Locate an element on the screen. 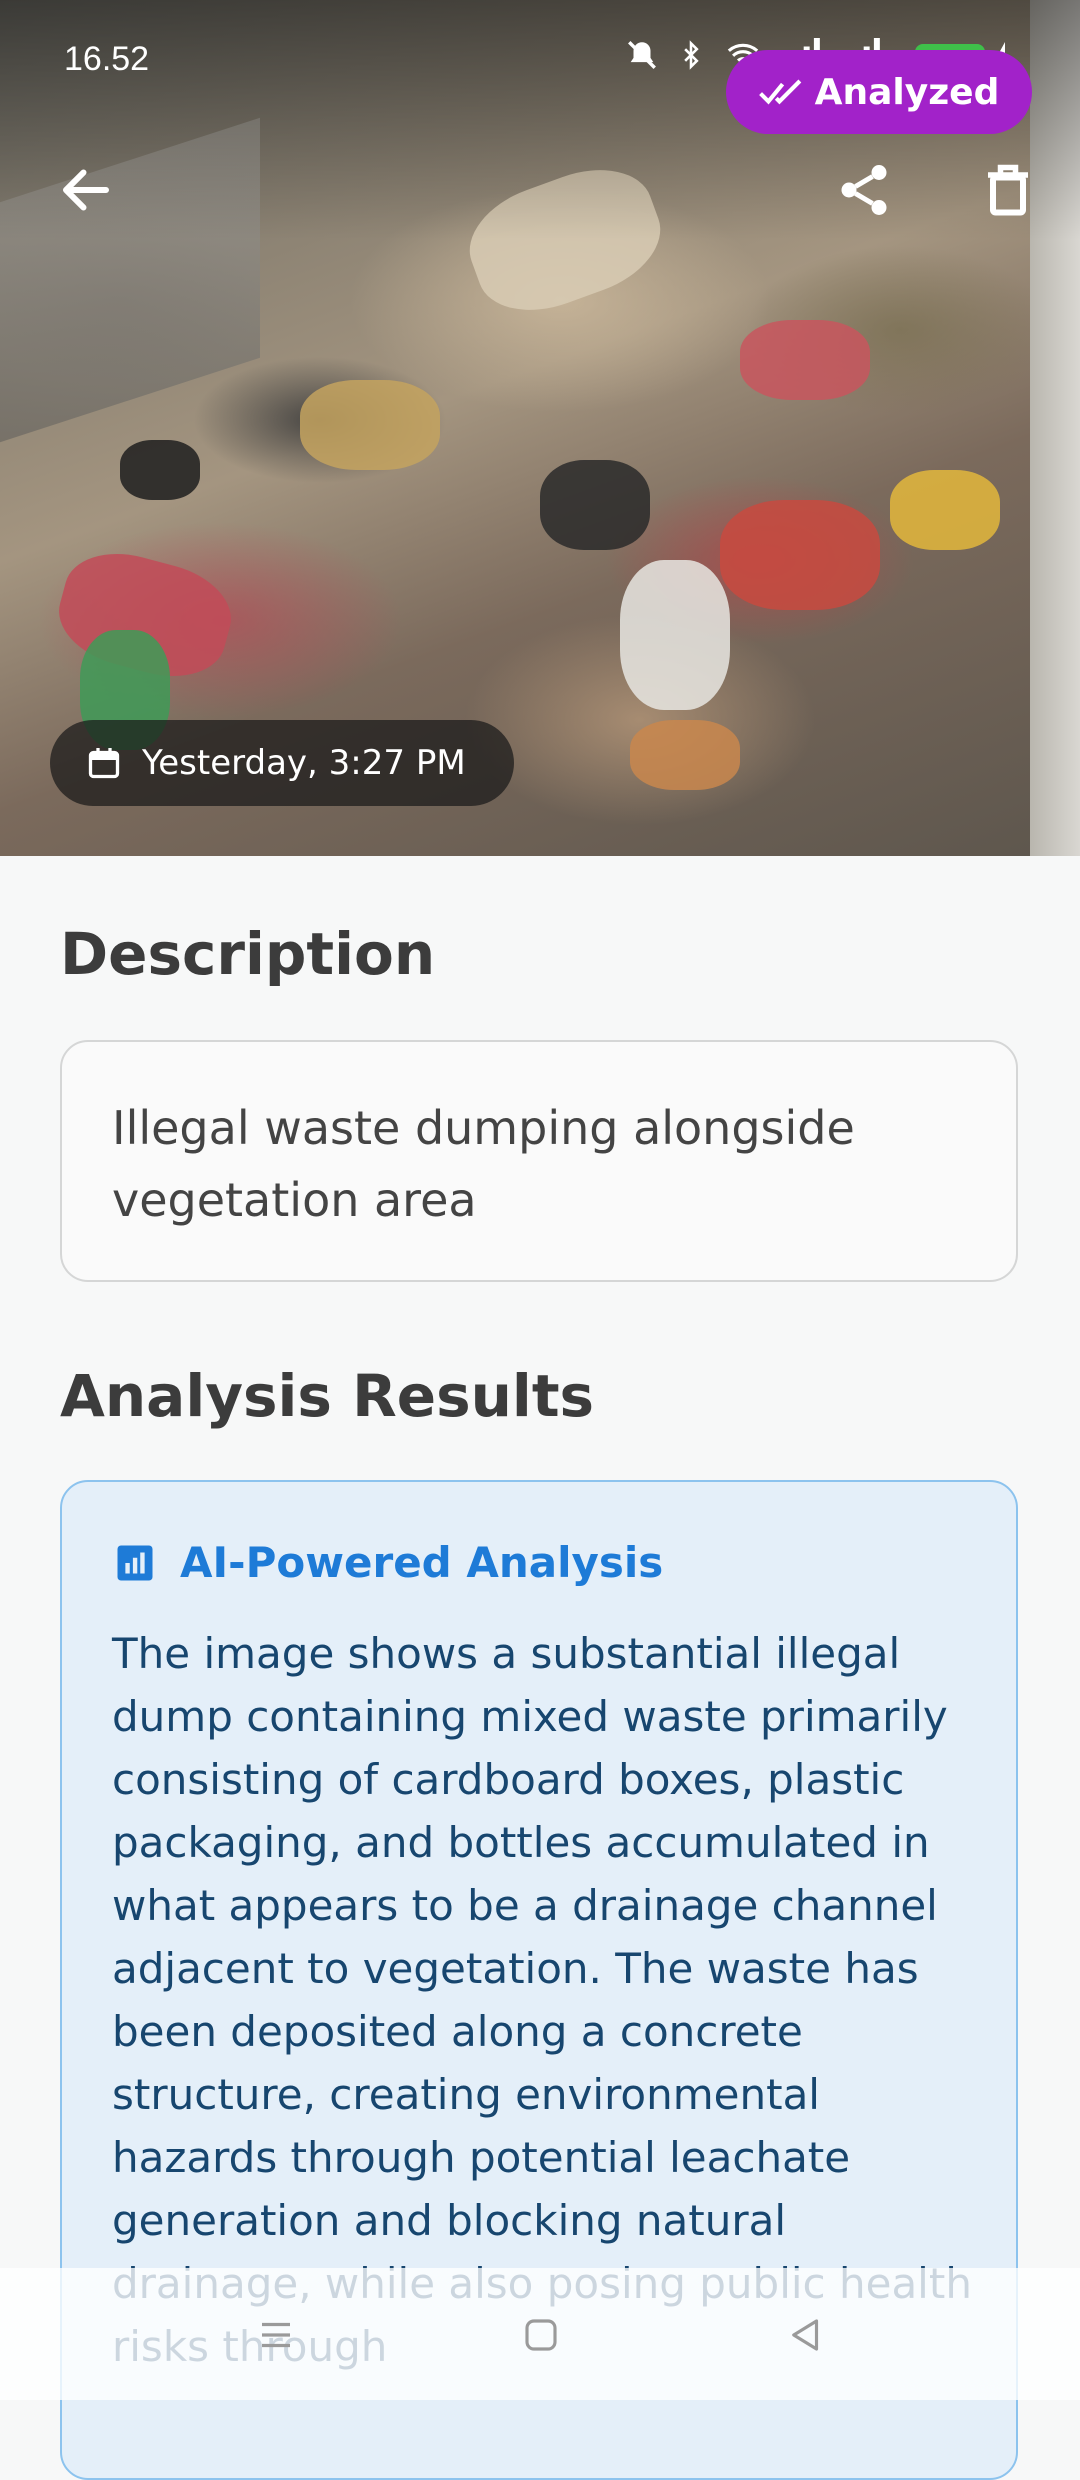 This screenshot has height=2480, width=1080. badge-label: Analyzed is located at coordinates (907, 92).